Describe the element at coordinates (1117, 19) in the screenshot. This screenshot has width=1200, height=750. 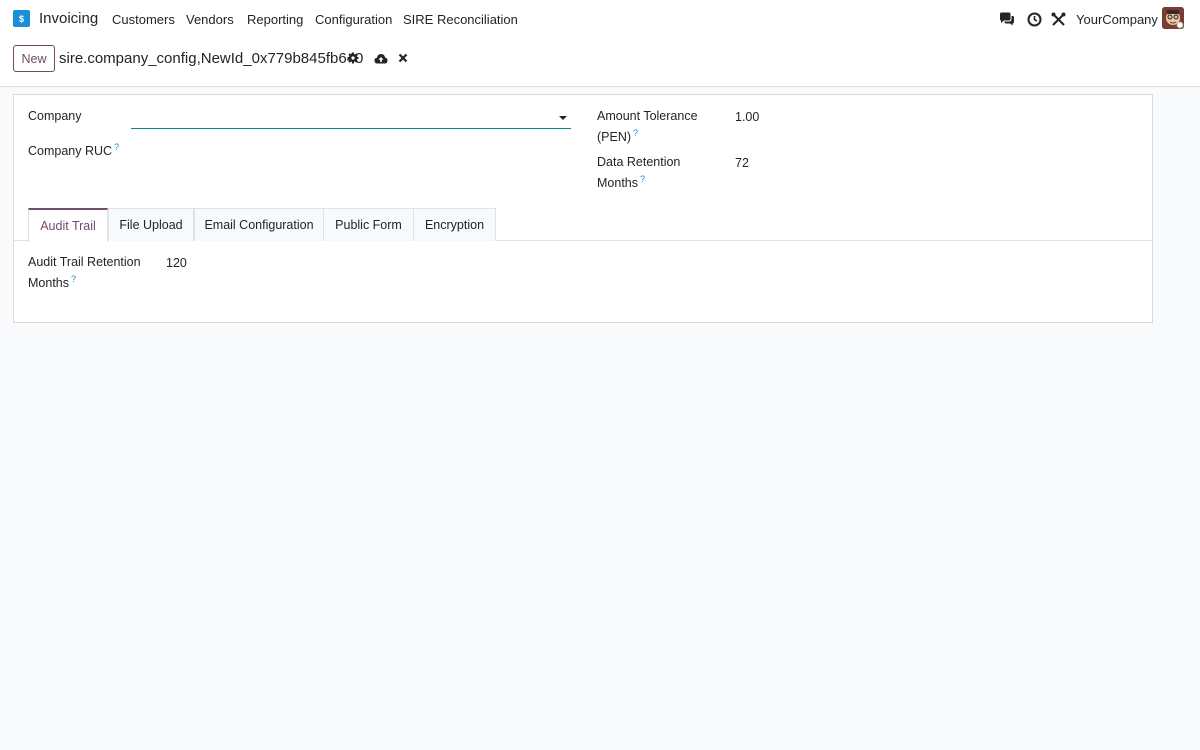
I see `company-switcher: YourCompany` at that location.